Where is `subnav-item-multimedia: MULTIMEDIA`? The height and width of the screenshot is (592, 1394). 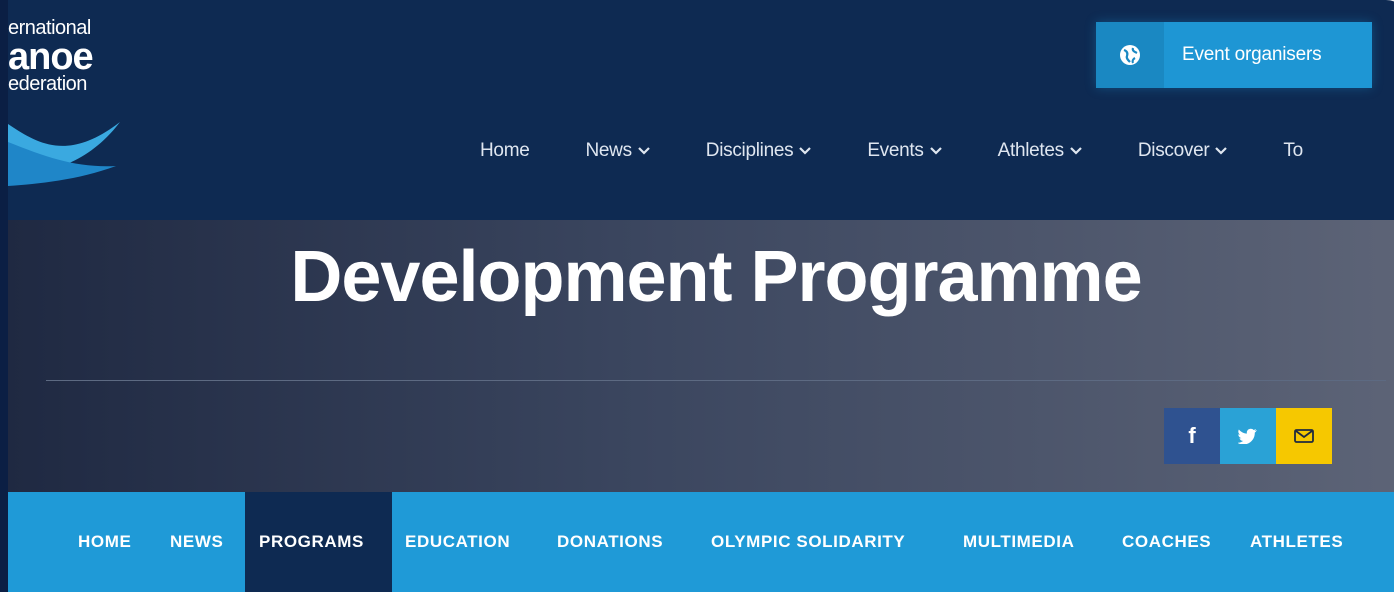 subnav-item-multimedia: MULTIMEDIA is located at coordinates (1018, 542).